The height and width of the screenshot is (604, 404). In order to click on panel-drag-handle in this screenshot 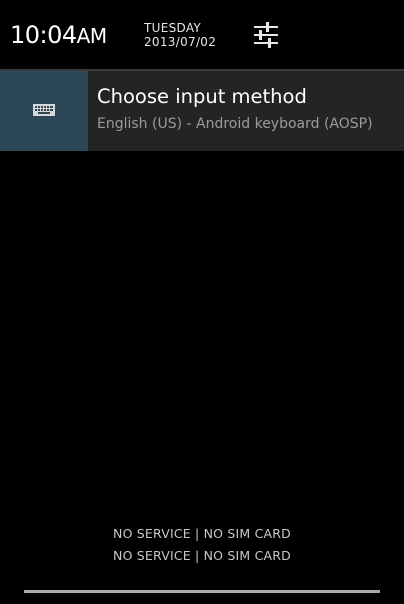, I will do `click(202, 591)`.